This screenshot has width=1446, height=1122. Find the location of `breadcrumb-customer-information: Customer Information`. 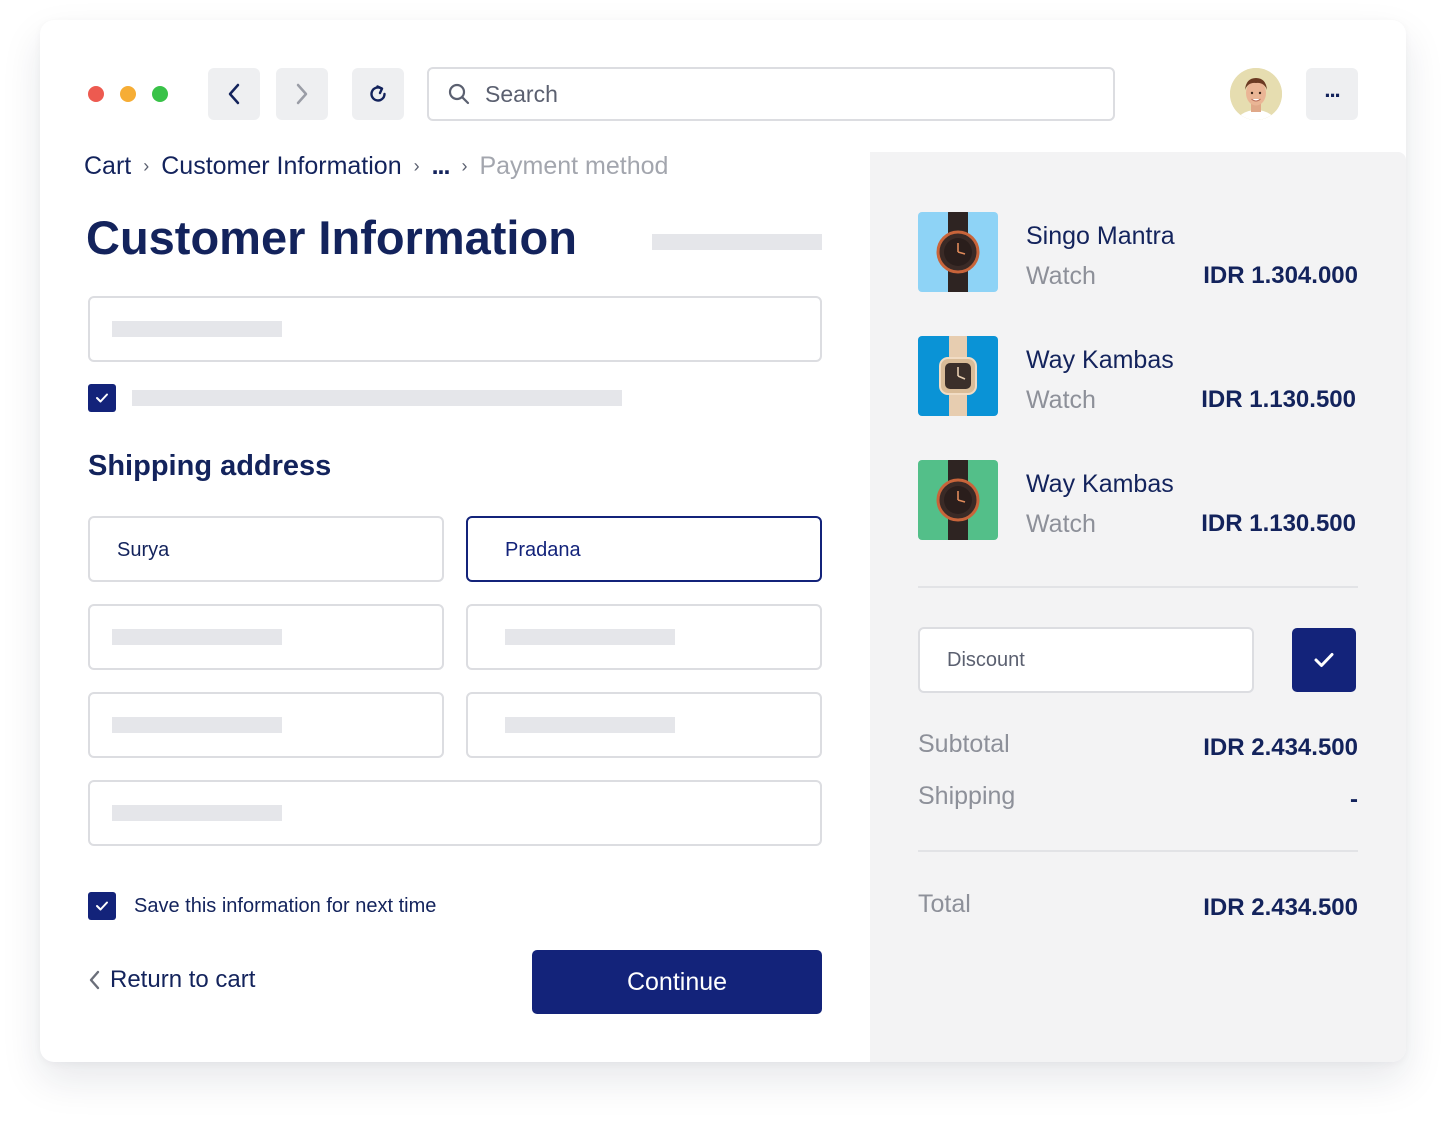

breadcrumb-customer-information: Customer Information is located at coordinates (281, 166).